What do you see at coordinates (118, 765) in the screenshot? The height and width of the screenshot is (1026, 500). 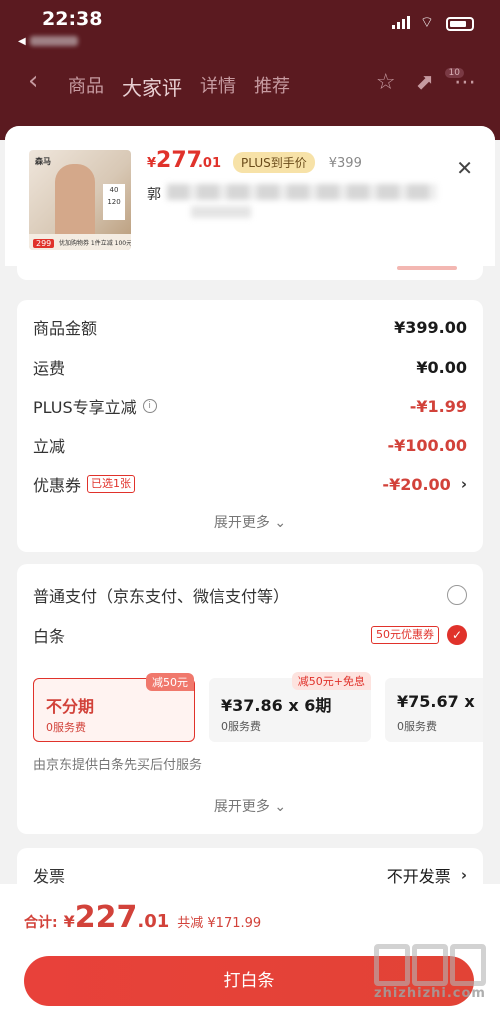 I see `baitiao-service-note: 由京东提供白条先买后付服务` at bounding box center [118, 765].